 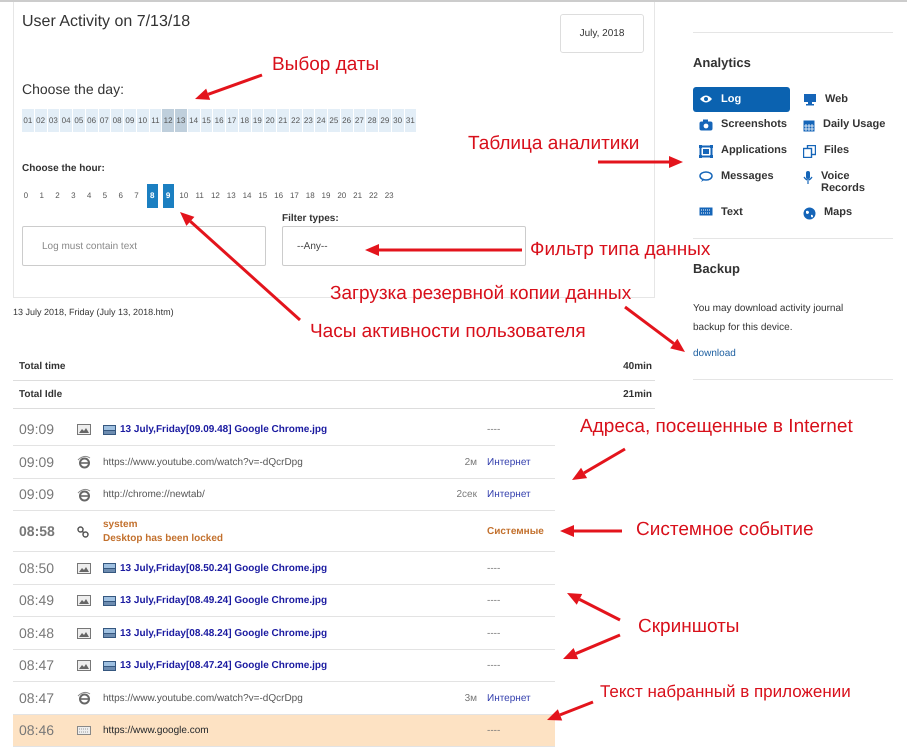 I want to click on annotation-label: Фильтр типа данных, so click(x=620, y=250).